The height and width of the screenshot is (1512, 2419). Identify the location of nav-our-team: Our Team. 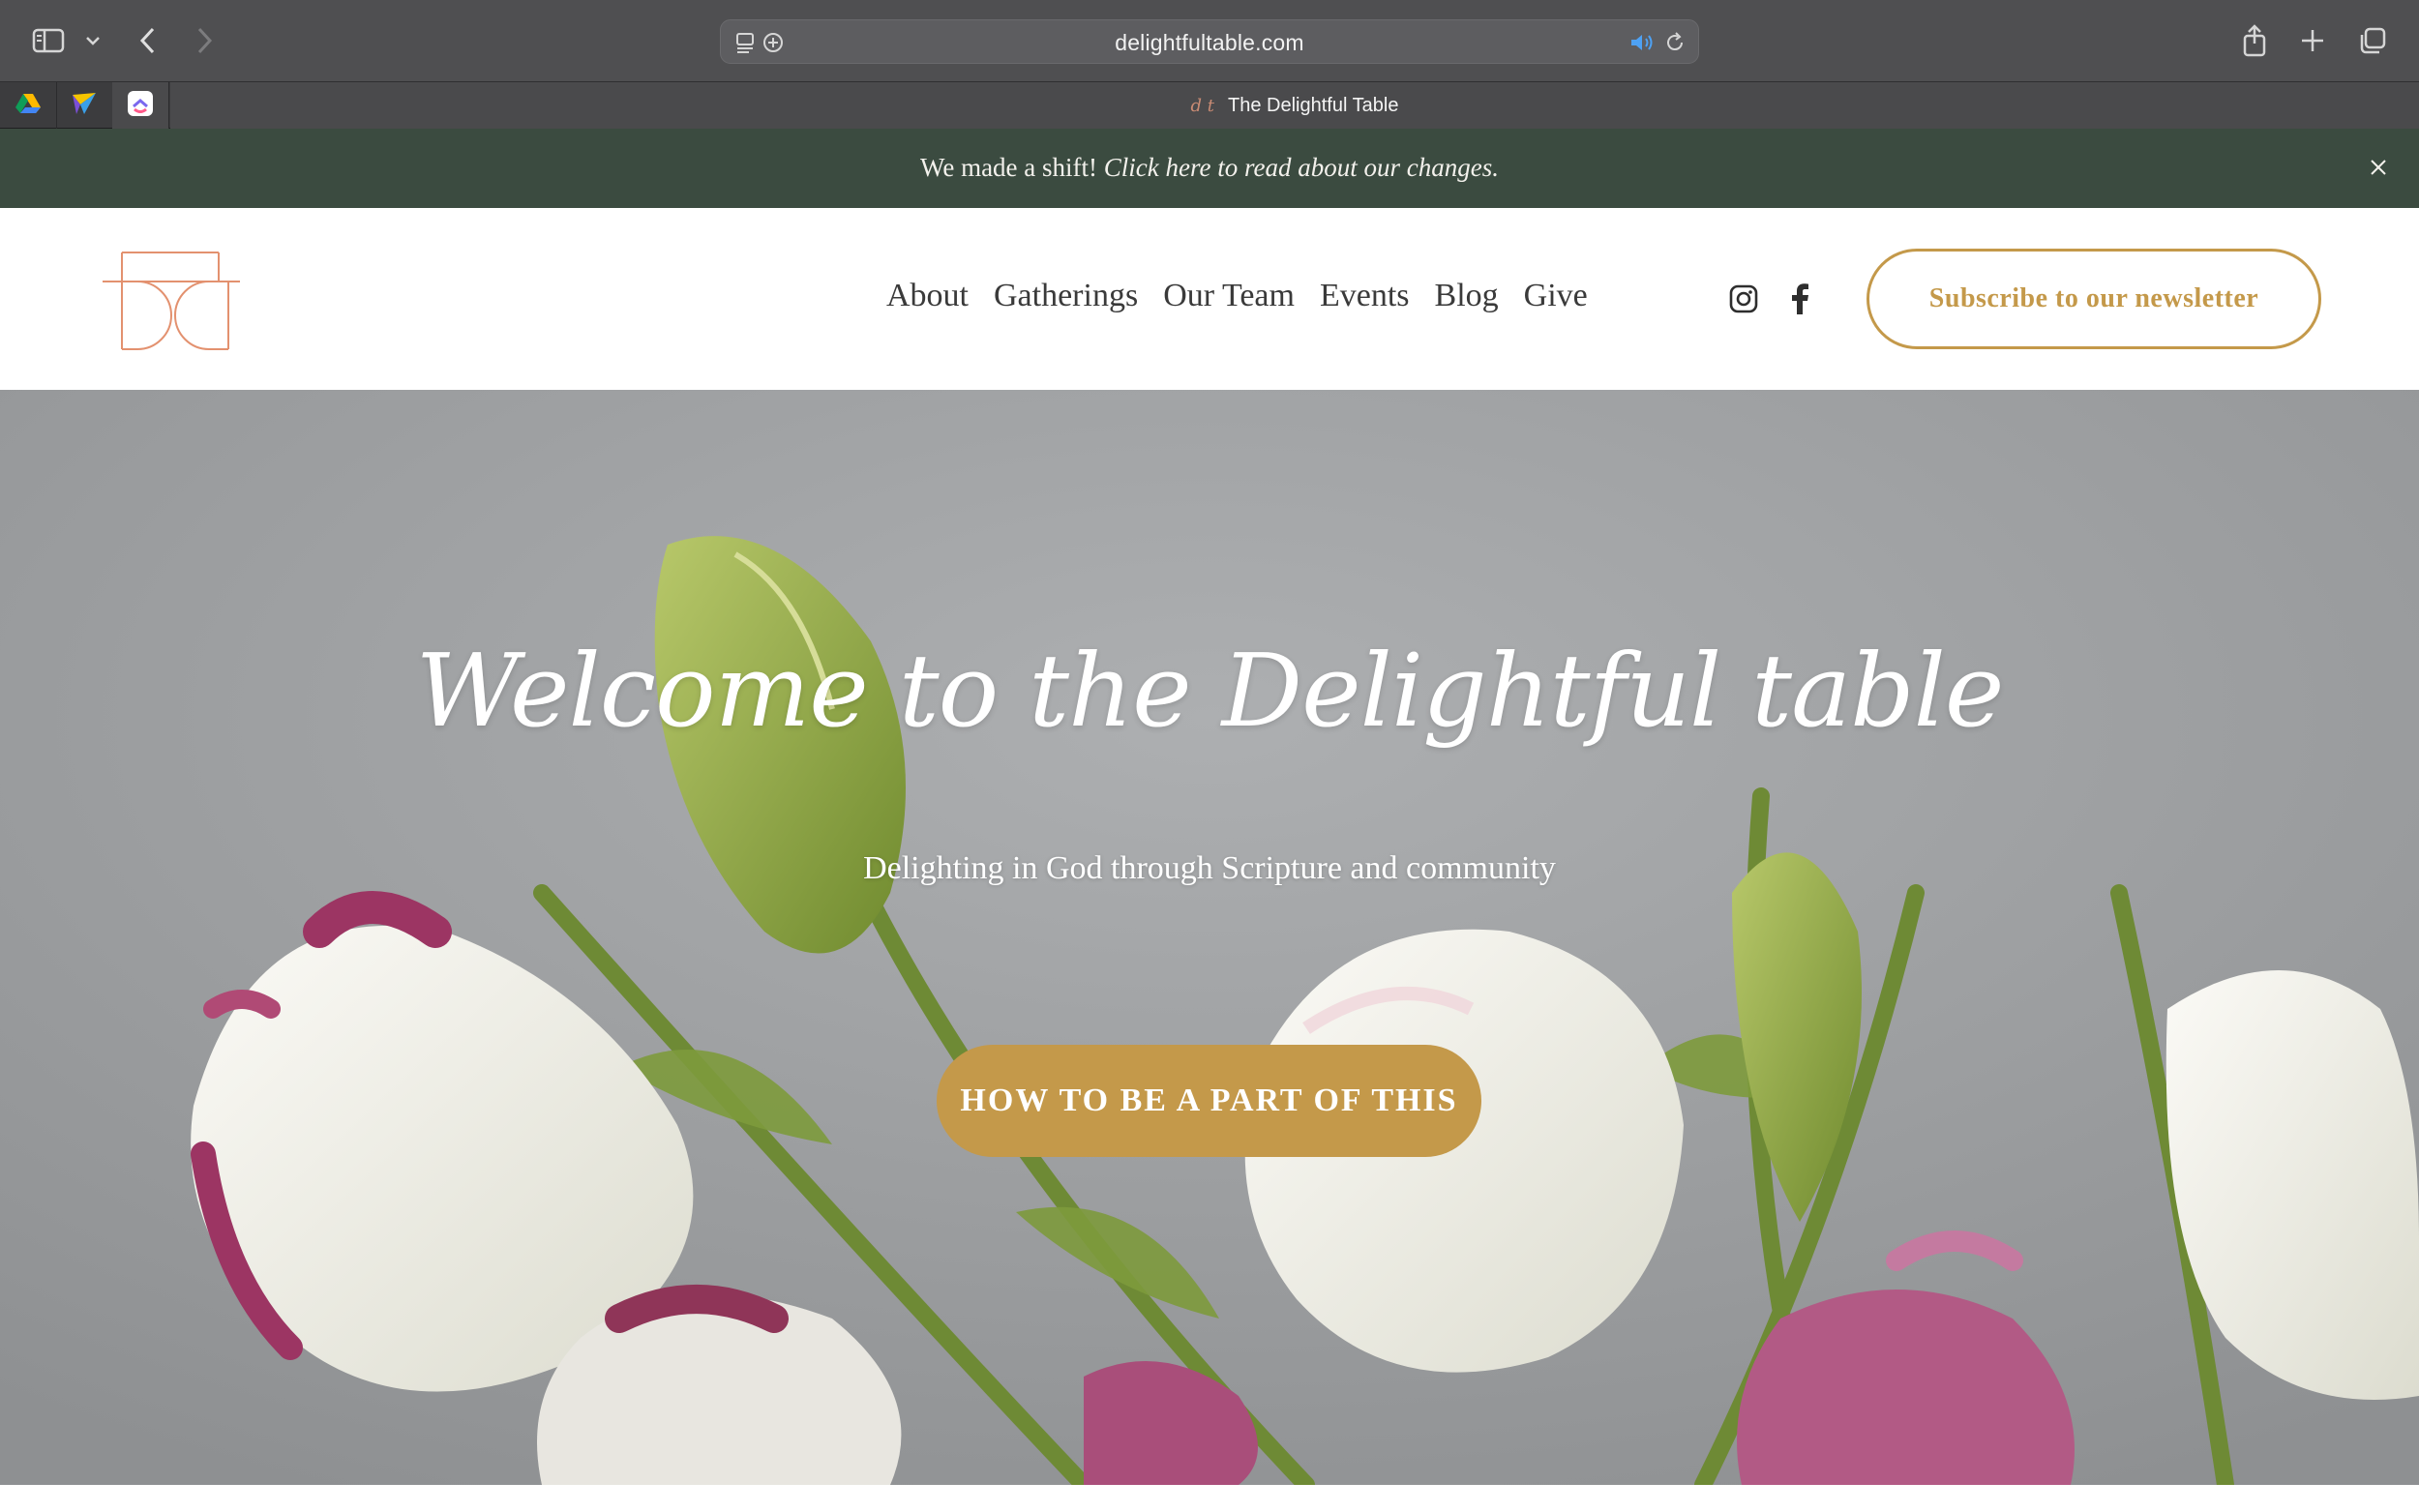
(1229, 296).